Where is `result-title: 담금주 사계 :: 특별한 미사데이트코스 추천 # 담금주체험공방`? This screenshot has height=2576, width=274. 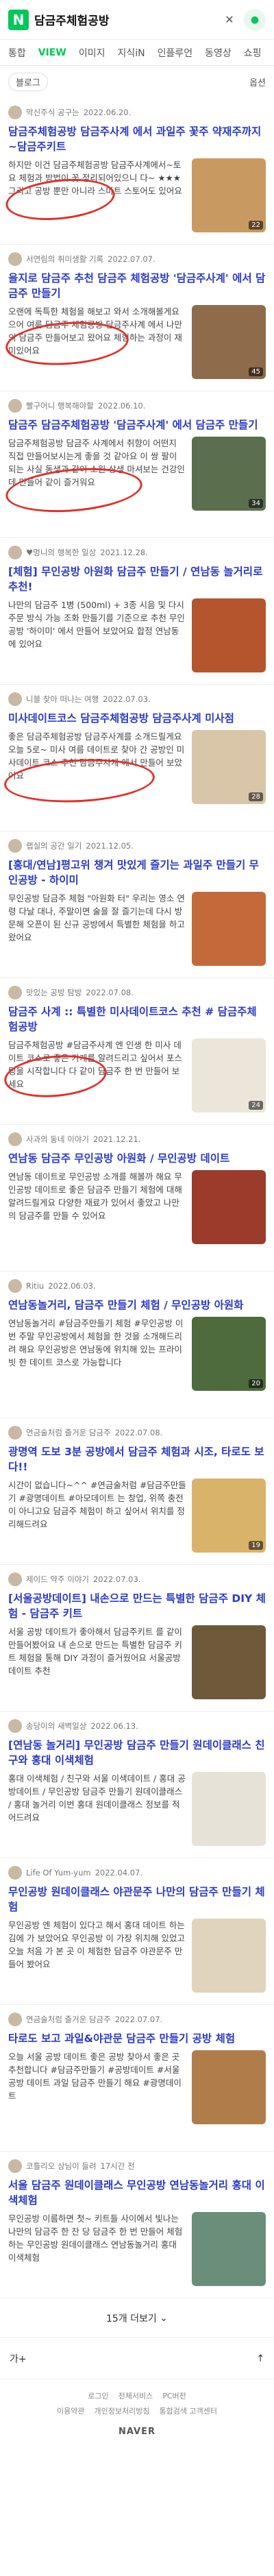 result-title: 담금주 사계 :: 특별한 미사데이트코스 추천 # 담금주체험공방 is located at coordinates (137, 1019).